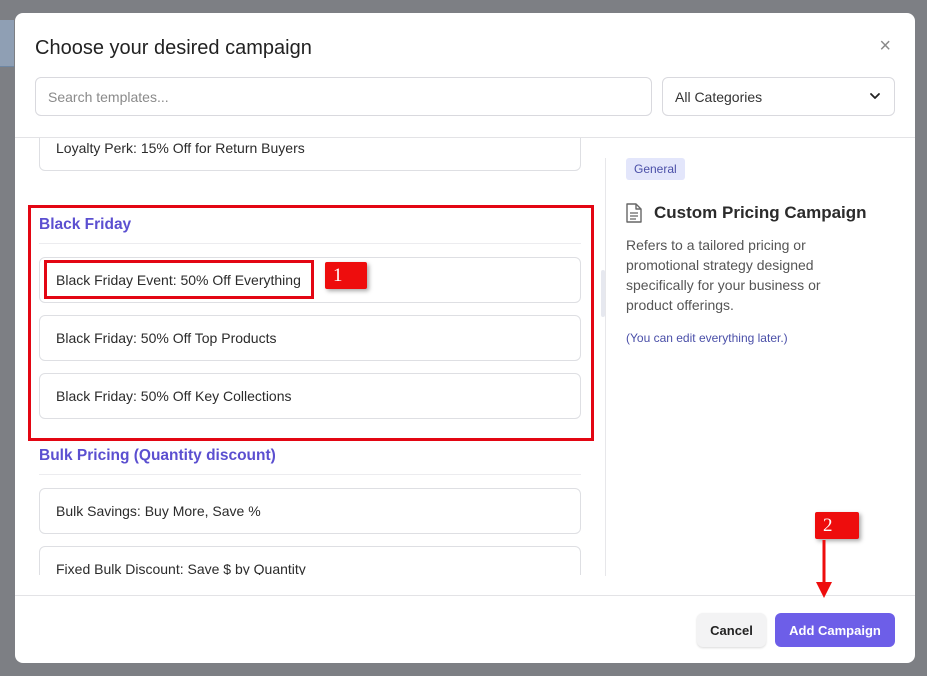  I want to click on annotation-marker-2: 2, so click(837, 525).